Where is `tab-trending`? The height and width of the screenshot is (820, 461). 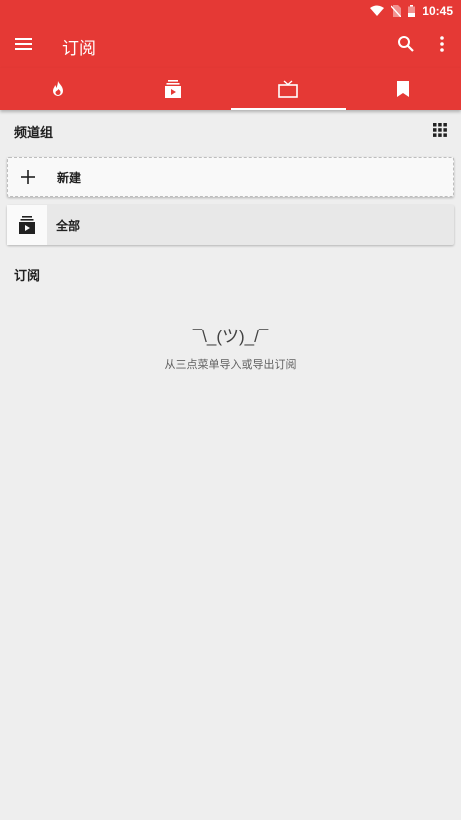 tab-trending is located at coordinates (57, 89).